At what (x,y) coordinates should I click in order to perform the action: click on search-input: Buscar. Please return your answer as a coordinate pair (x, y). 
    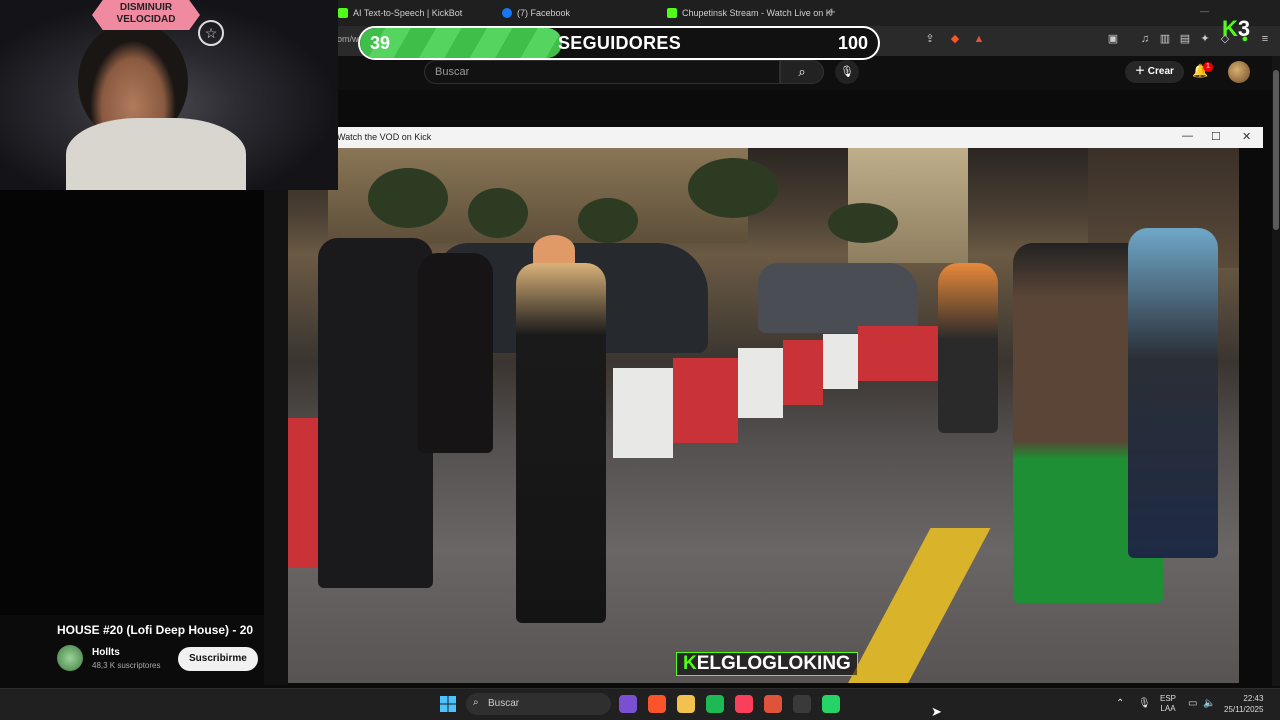
    Looking at the image, I should click on (602, 72).